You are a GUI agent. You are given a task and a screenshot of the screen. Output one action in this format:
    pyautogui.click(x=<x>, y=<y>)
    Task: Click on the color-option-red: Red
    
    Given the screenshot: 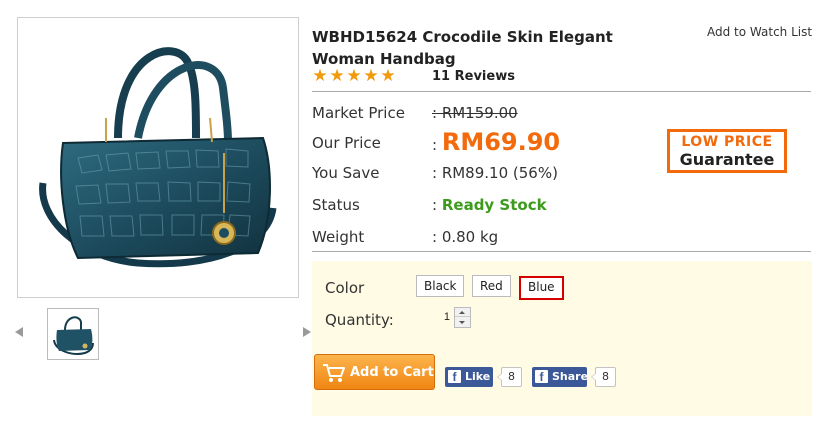 What is the action you would take?
    pyautogui.click(x=491, y=286)
    